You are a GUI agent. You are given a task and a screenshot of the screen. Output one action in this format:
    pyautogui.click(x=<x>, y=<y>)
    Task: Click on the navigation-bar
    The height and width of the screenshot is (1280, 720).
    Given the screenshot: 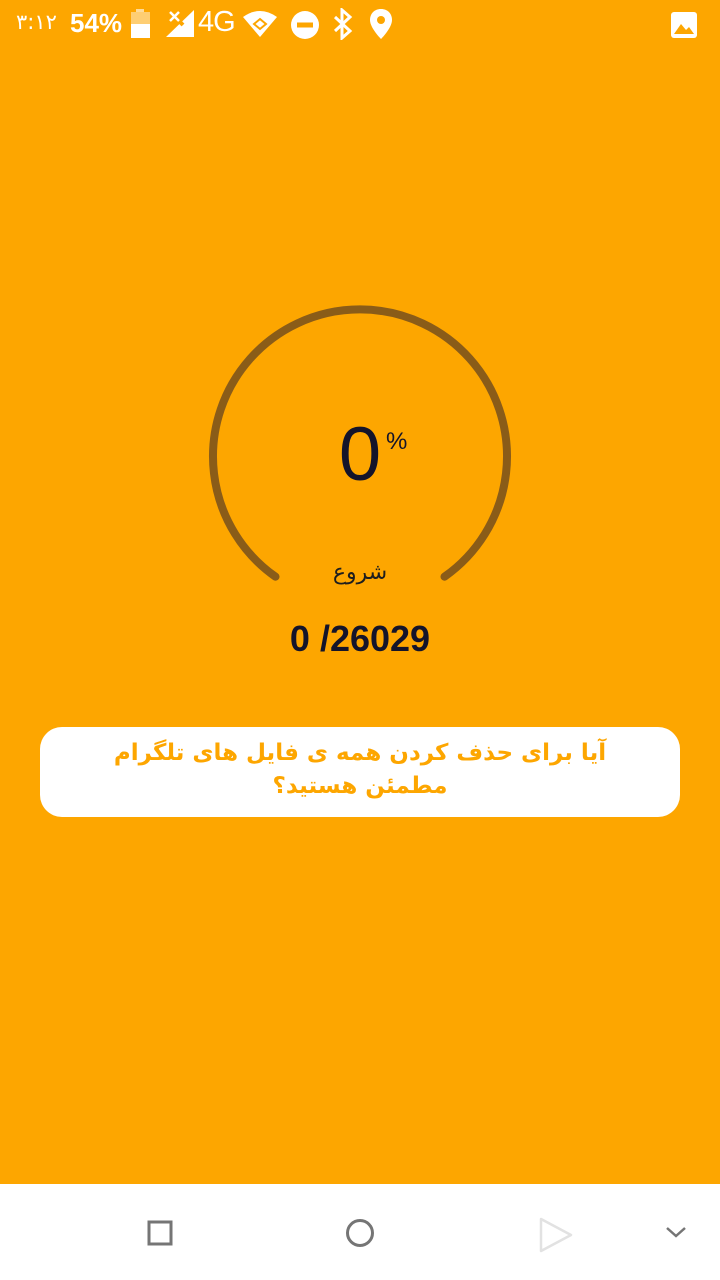 What is the action you would take?
    pyautogui.click(x=360, y=1232)
    